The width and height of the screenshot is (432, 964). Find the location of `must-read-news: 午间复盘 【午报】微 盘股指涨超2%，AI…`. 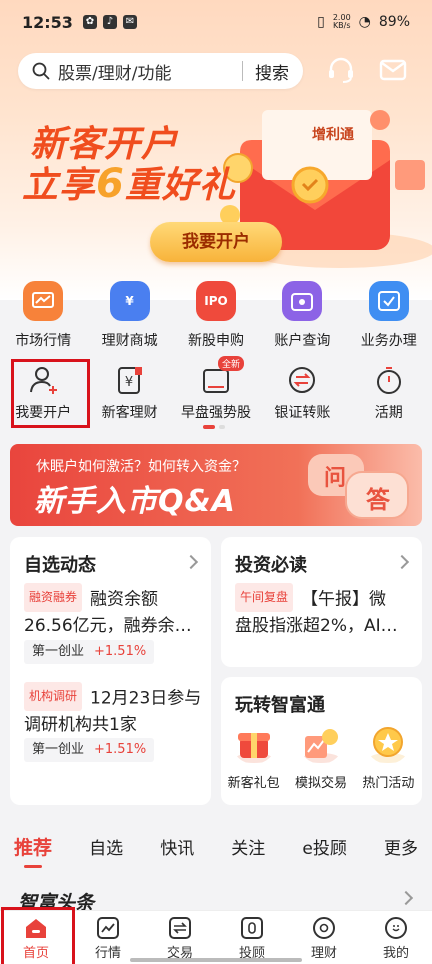

must-read-news: 午间复盘 【午报】微 盘股指涨超2%，AI… is located at coordinates (327, 611).